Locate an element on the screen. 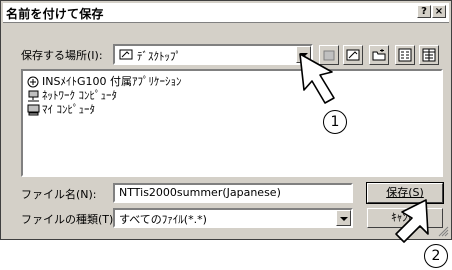 This screenshot has width=452, height=270. filetype-dropdown: すべてのﾌｧｲﾙ(*.*) is located at coordinates (233, 218).